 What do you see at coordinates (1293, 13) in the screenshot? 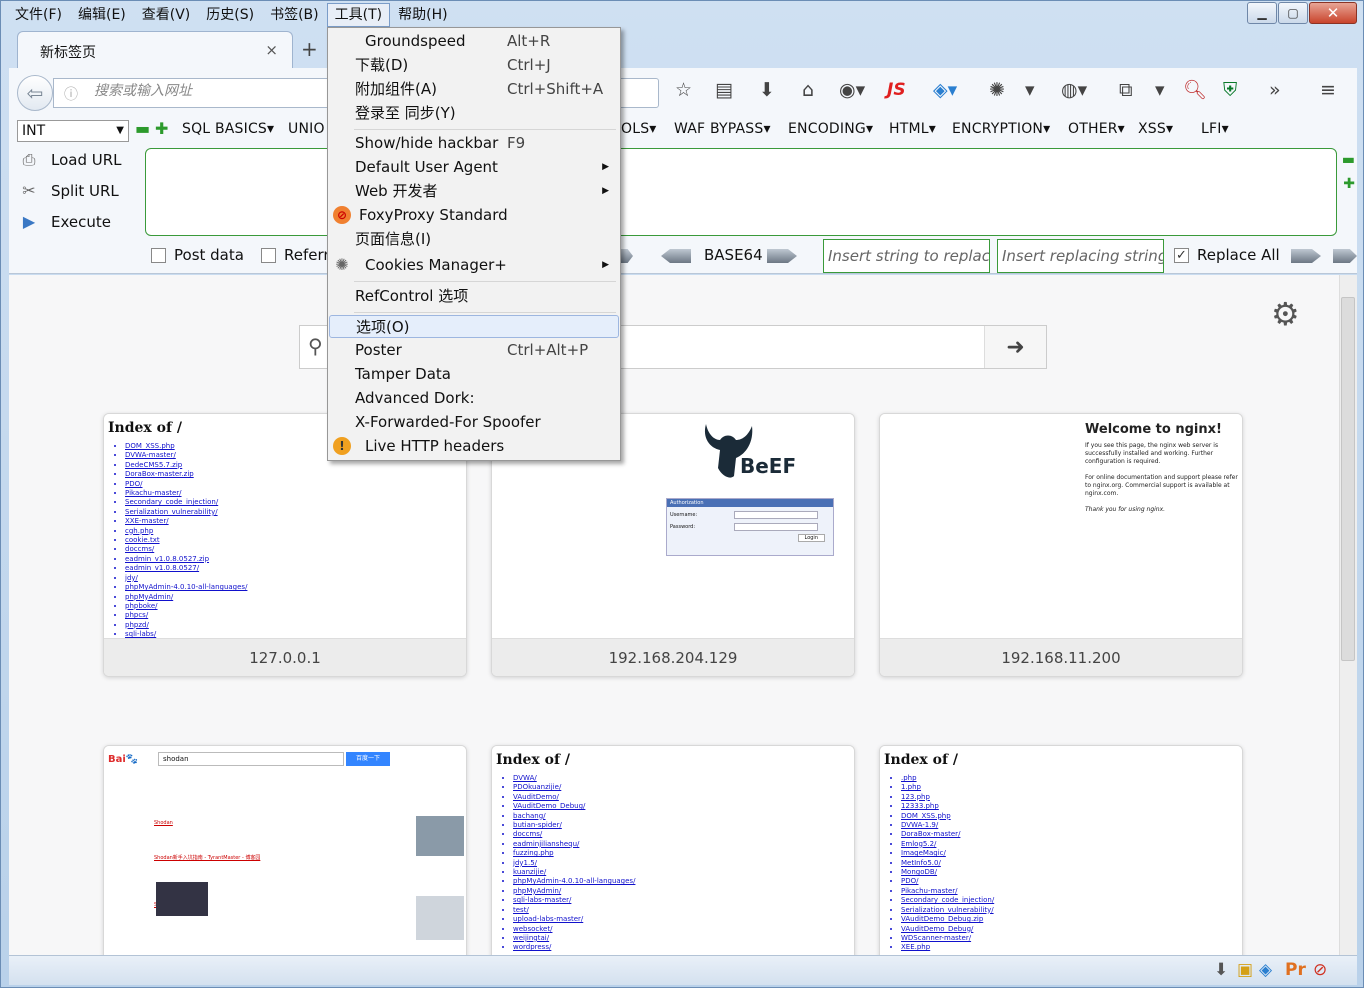
I see `maximize-button: ▢` at bounding box center [1293, 13].